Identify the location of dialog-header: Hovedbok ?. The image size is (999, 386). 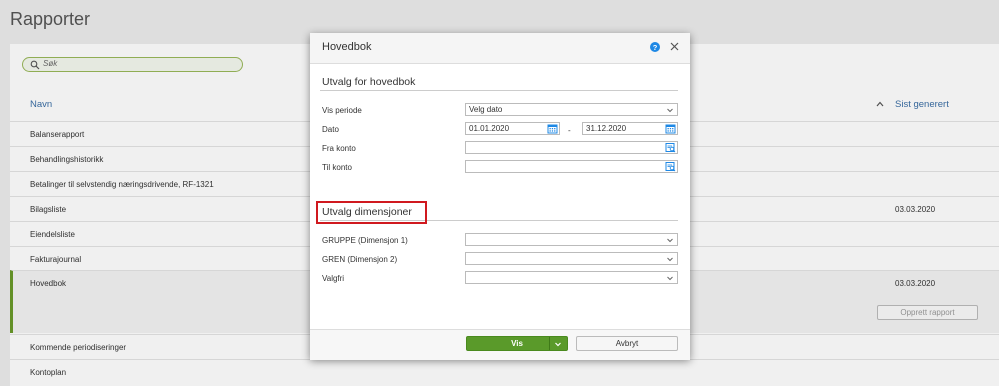
(500, 48).